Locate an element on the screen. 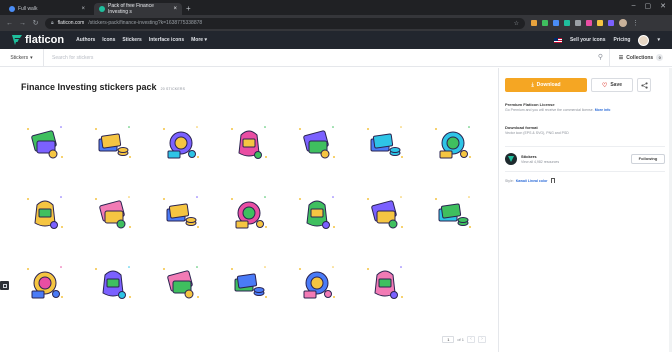 This screenshot has width=672, height=352. share-button is located at coordinates (644, 85).